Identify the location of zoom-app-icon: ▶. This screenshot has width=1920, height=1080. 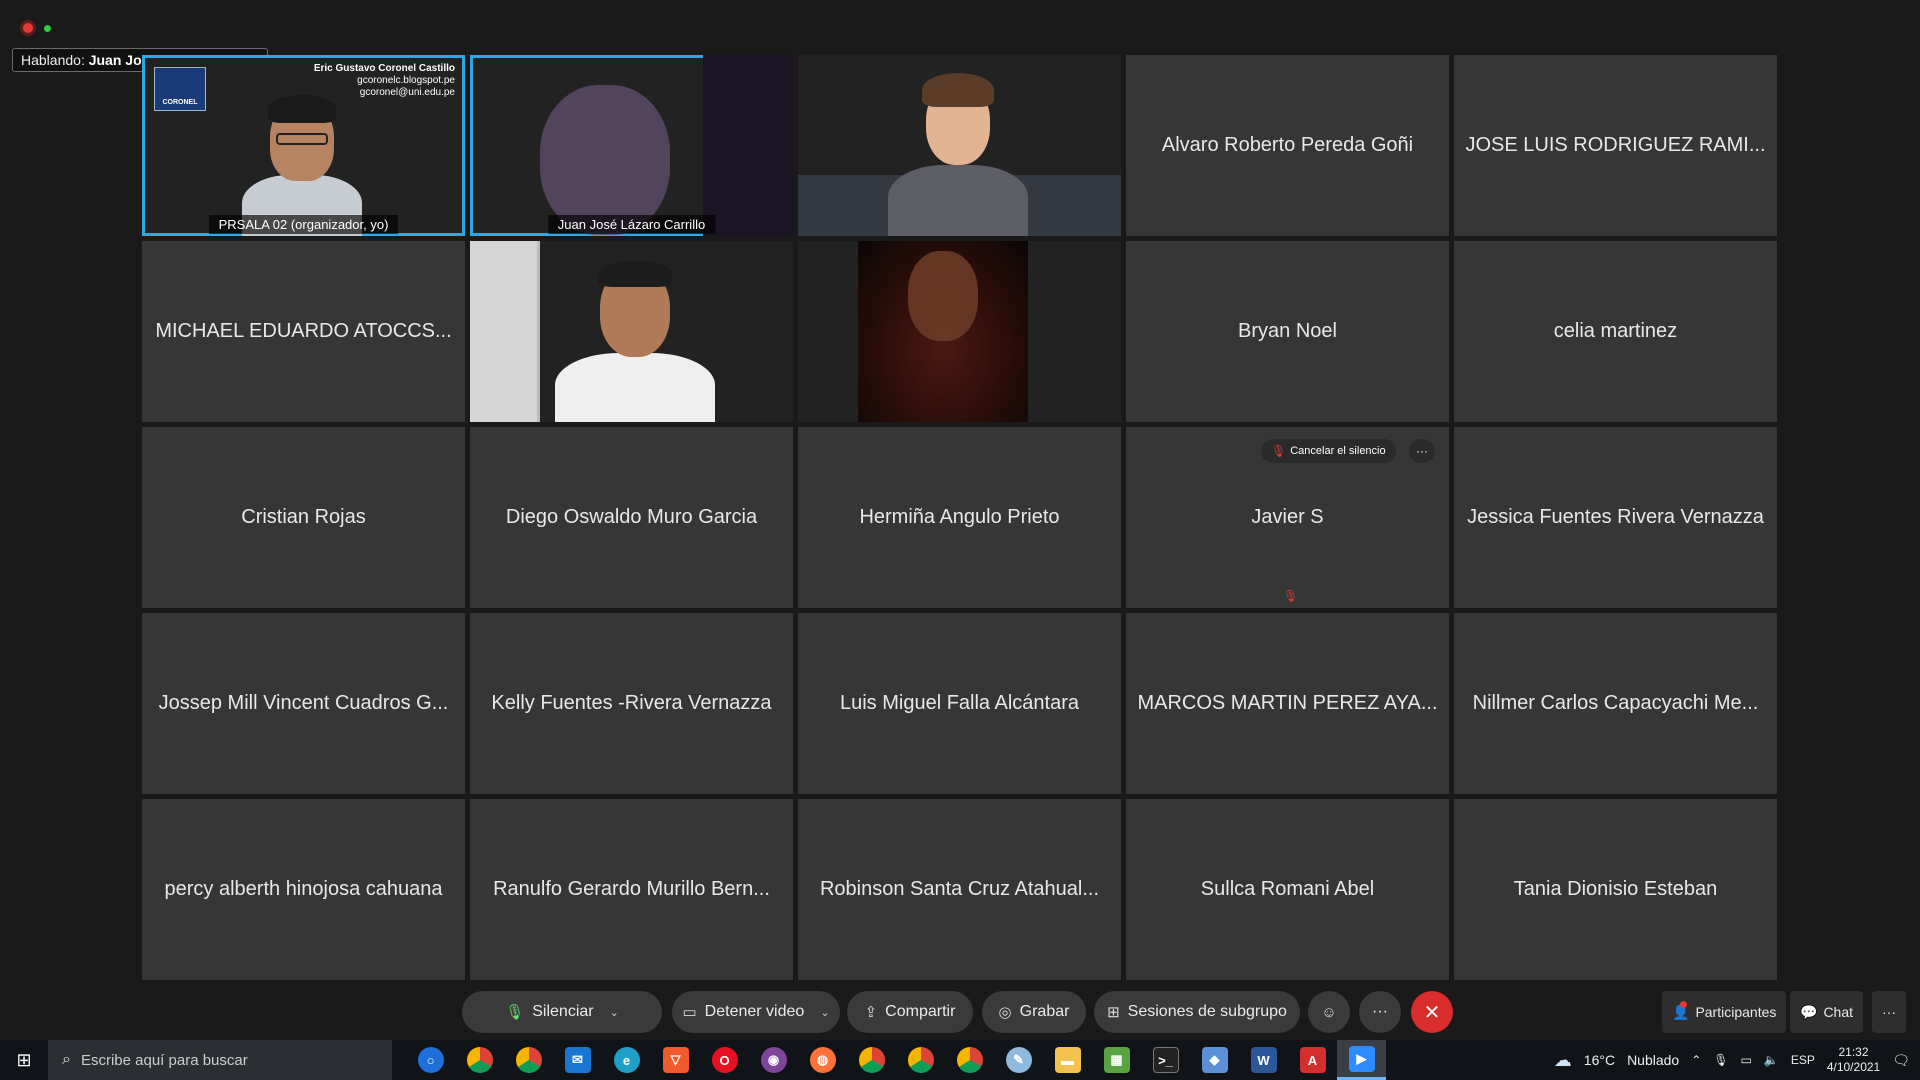
(1361, 1058).